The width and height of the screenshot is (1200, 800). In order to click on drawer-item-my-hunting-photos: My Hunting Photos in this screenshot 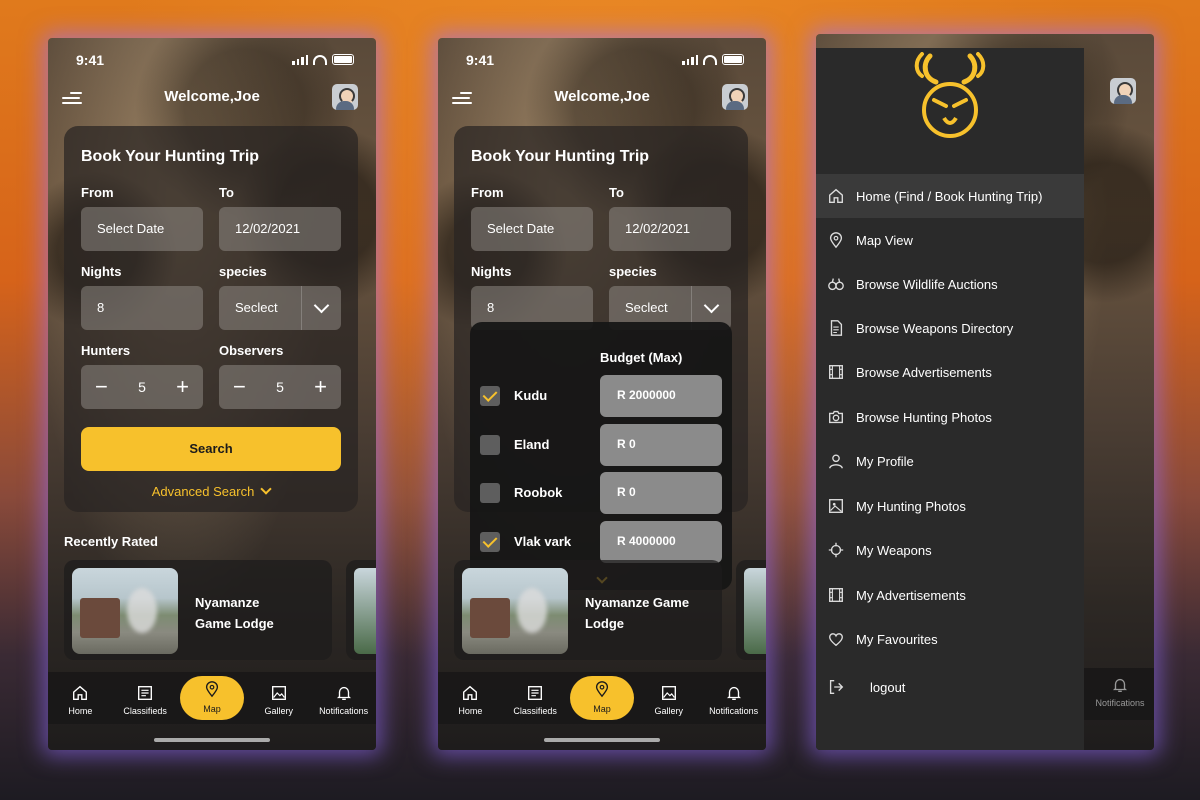, I will do `click(950, 506)`.